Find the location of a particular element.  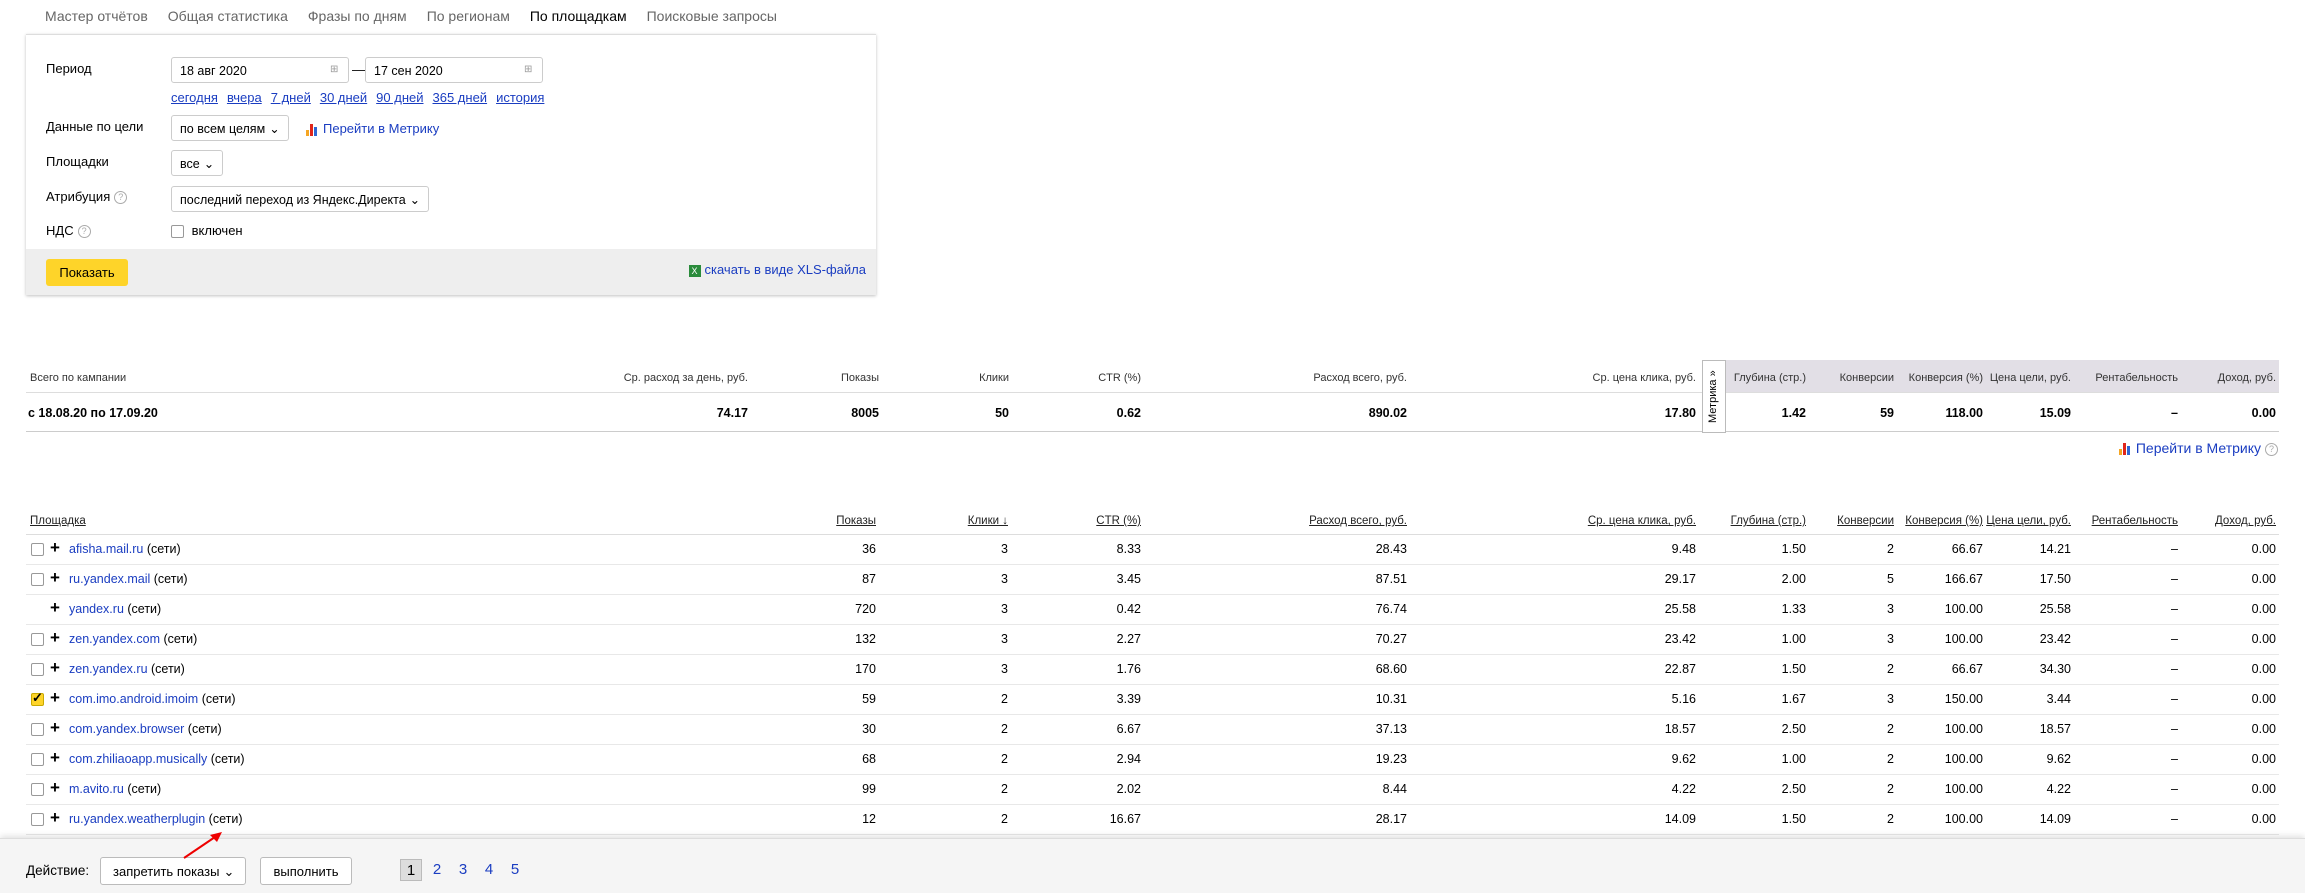

site-link: ru.yandex.mail is located at coordinates (109, 579).